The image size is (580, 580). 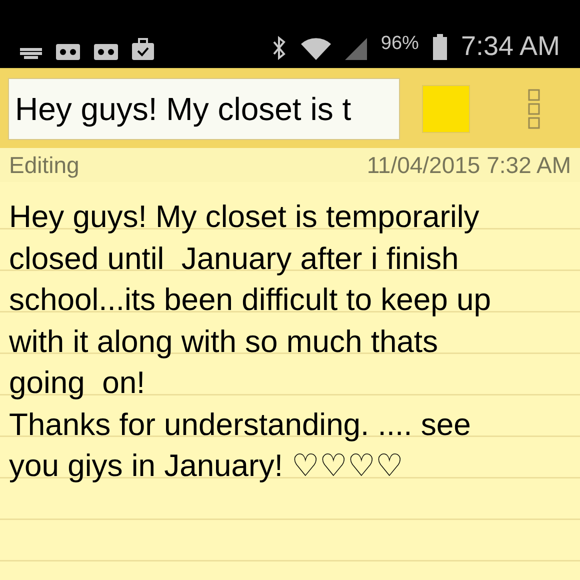 What do you see at coordinates (31, 53) in the screenshot?
I see `keyboard-icon` at bounding box center [31, 53].